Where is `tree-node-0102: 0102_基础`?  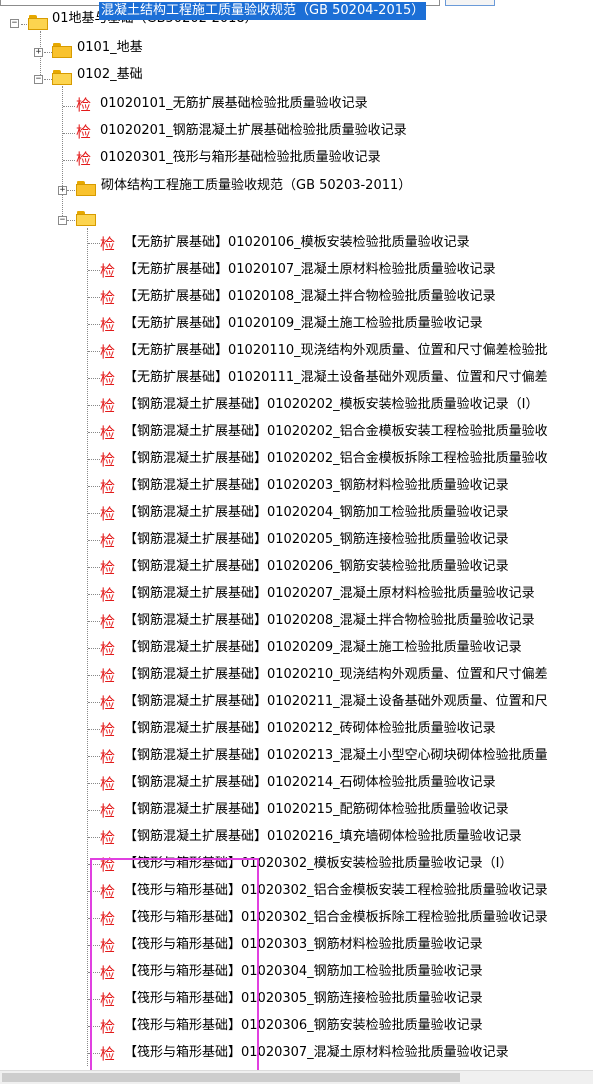 tree-node-0102: 0102_基础 is located at coordinates (110, 75).